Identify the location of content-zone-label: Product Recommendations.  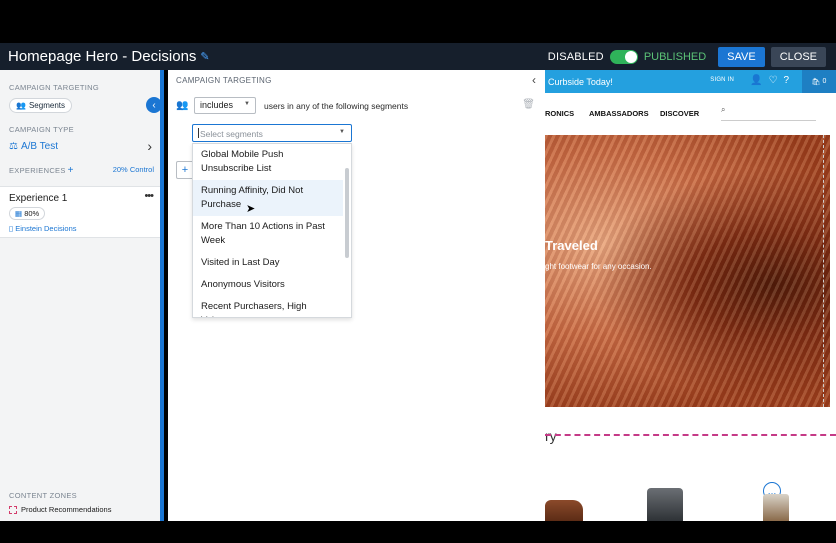
(66, 509).